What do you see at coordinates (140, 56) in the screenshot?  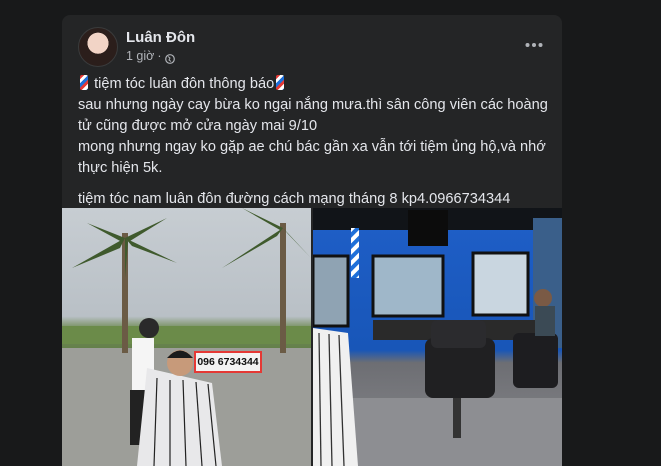 I see `post-time: 1 giờ` at bounding box center [140, 56].